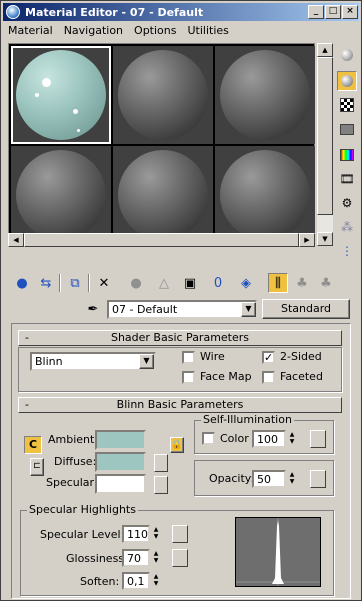 This screenshot has width=362, height=601. I want to click on diffuse-map-button, so click(161, 463).